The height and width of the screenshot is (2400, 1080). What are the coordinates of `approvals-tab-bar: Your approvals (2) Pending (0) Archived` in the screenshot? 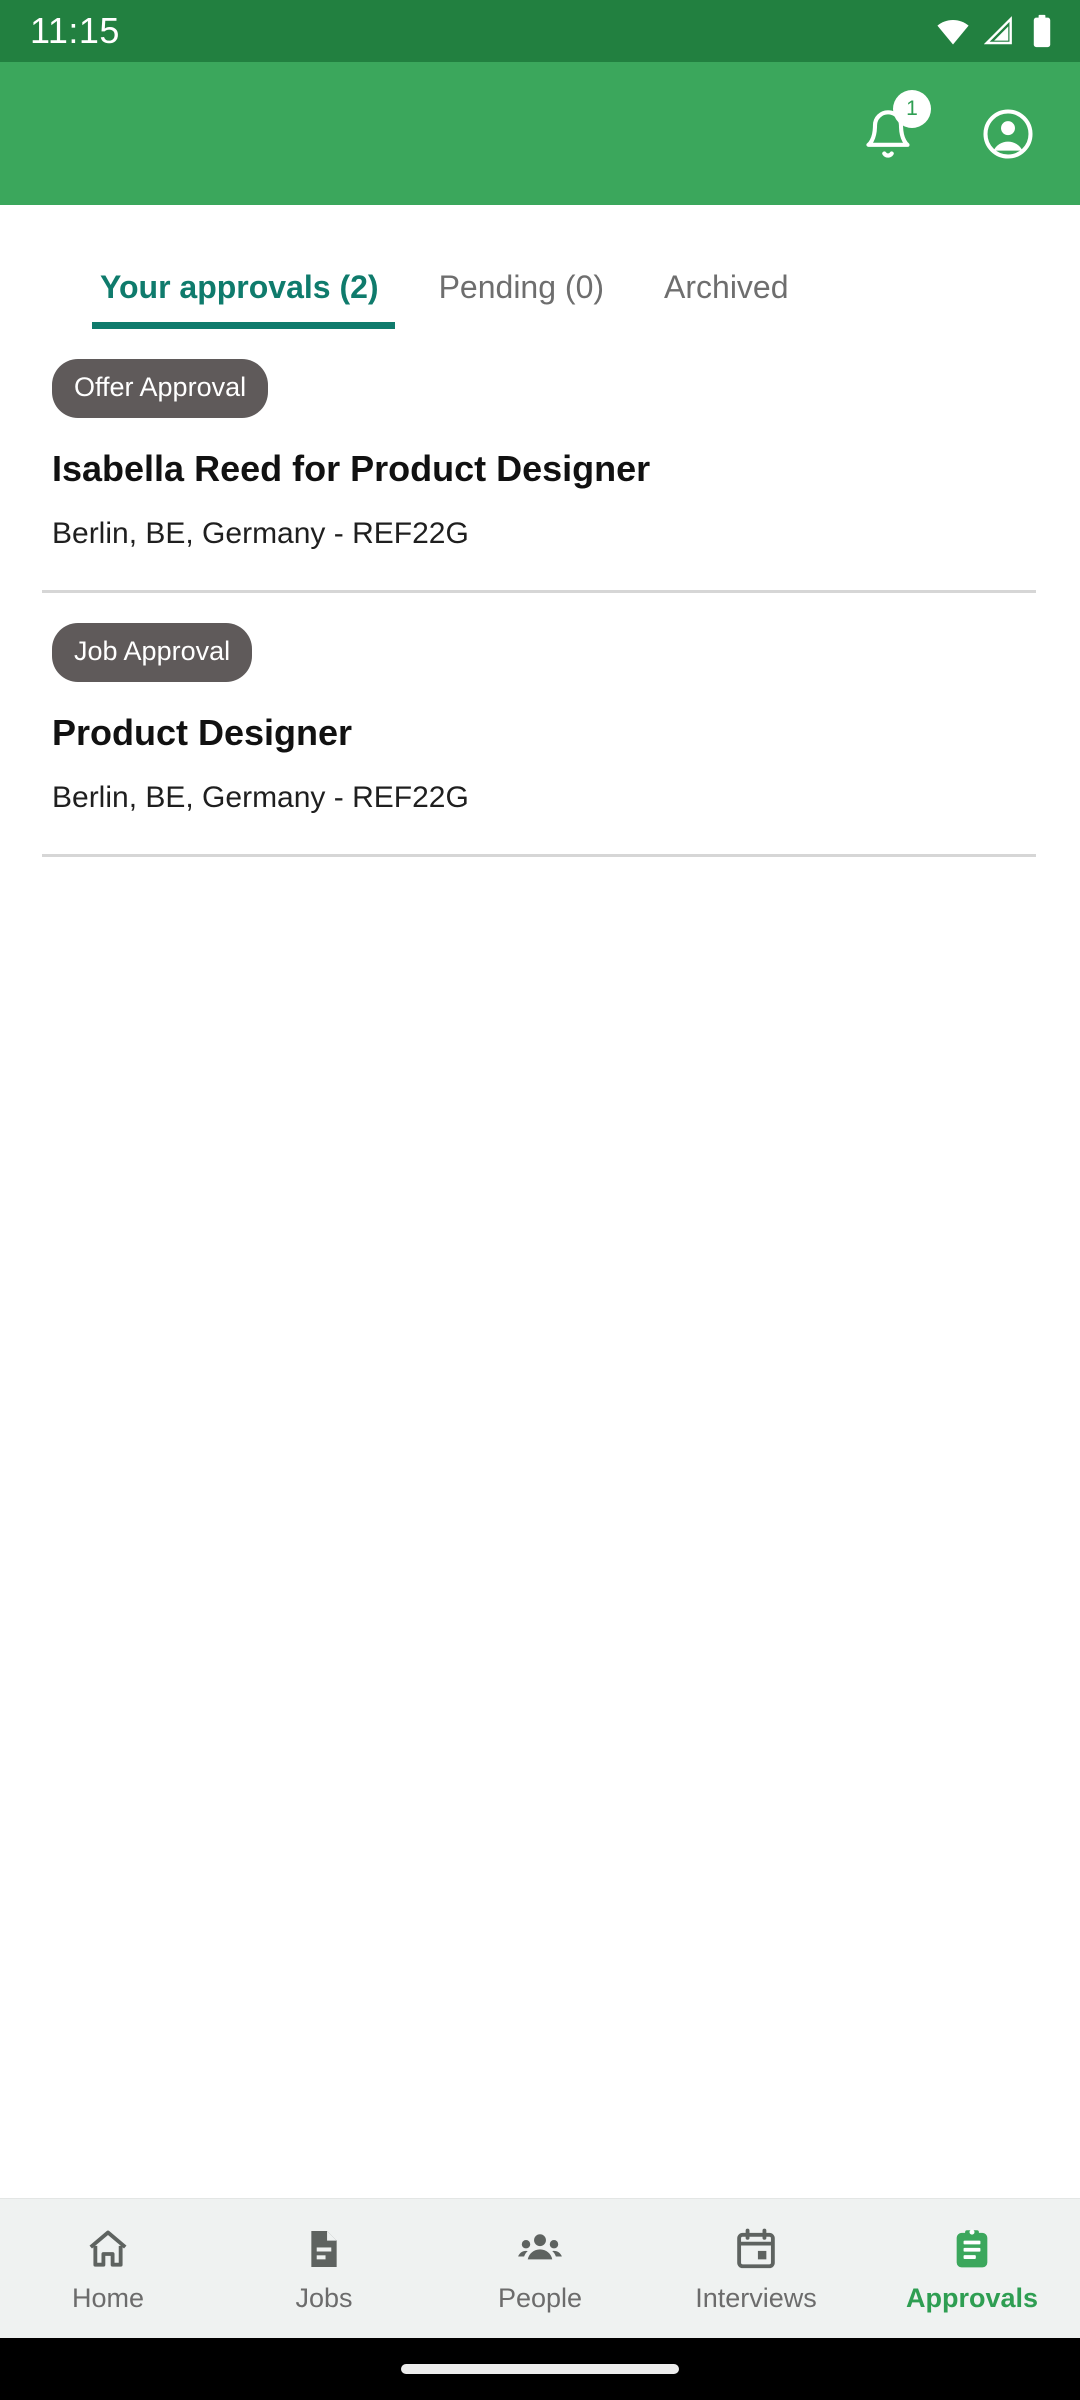 It's located at (540, 267).